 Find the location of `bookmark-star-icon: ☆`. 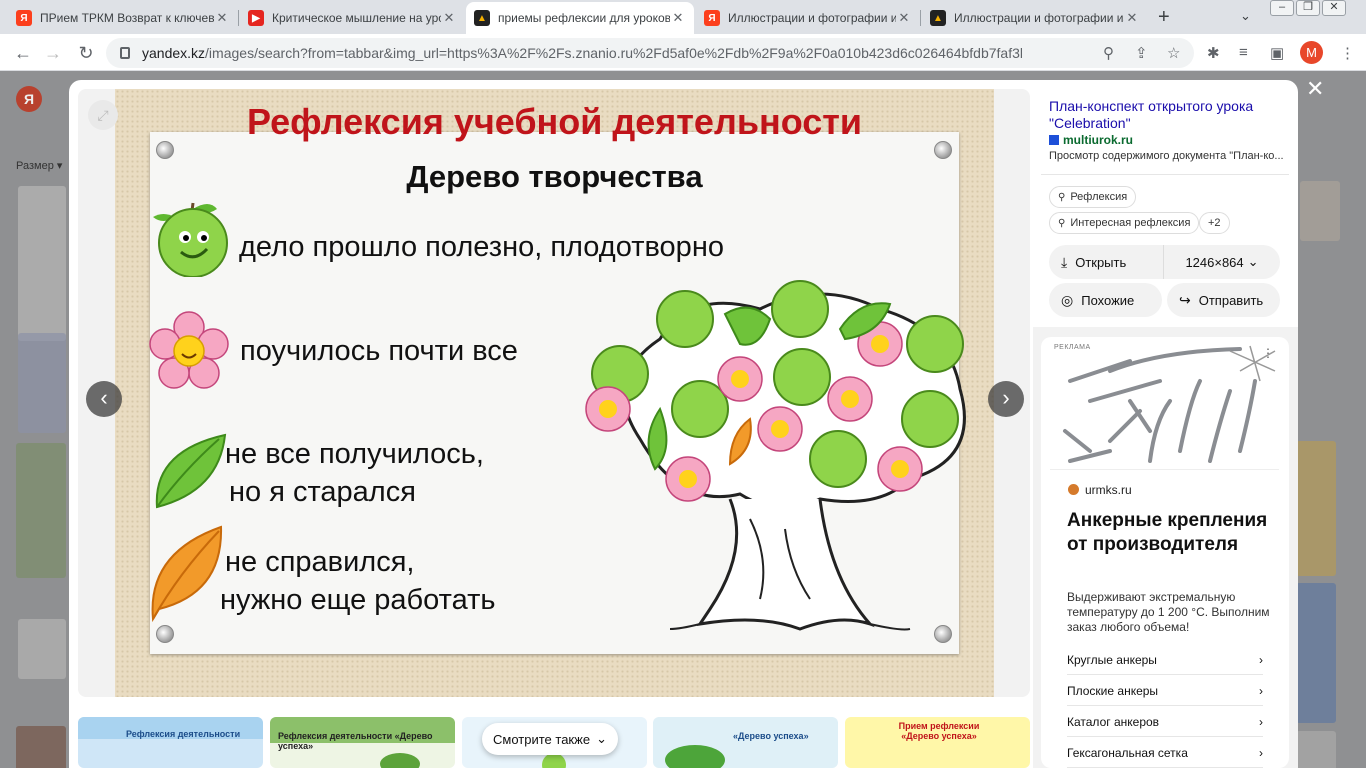

bookmark-star-icon: ☆ is located at coordinates (1173, 53).